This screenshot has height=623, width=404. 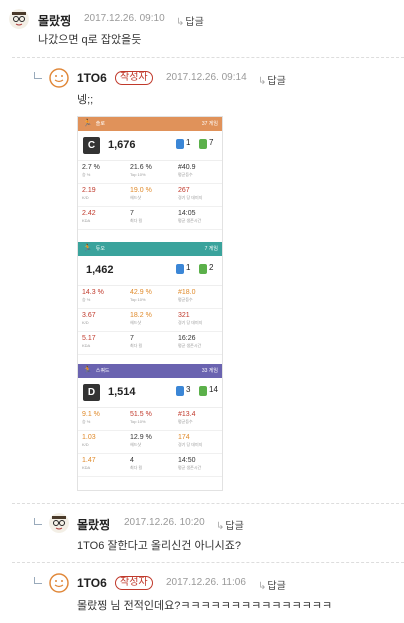 I want to click on runner-icon: 🏃, so click(x=87, y=370).